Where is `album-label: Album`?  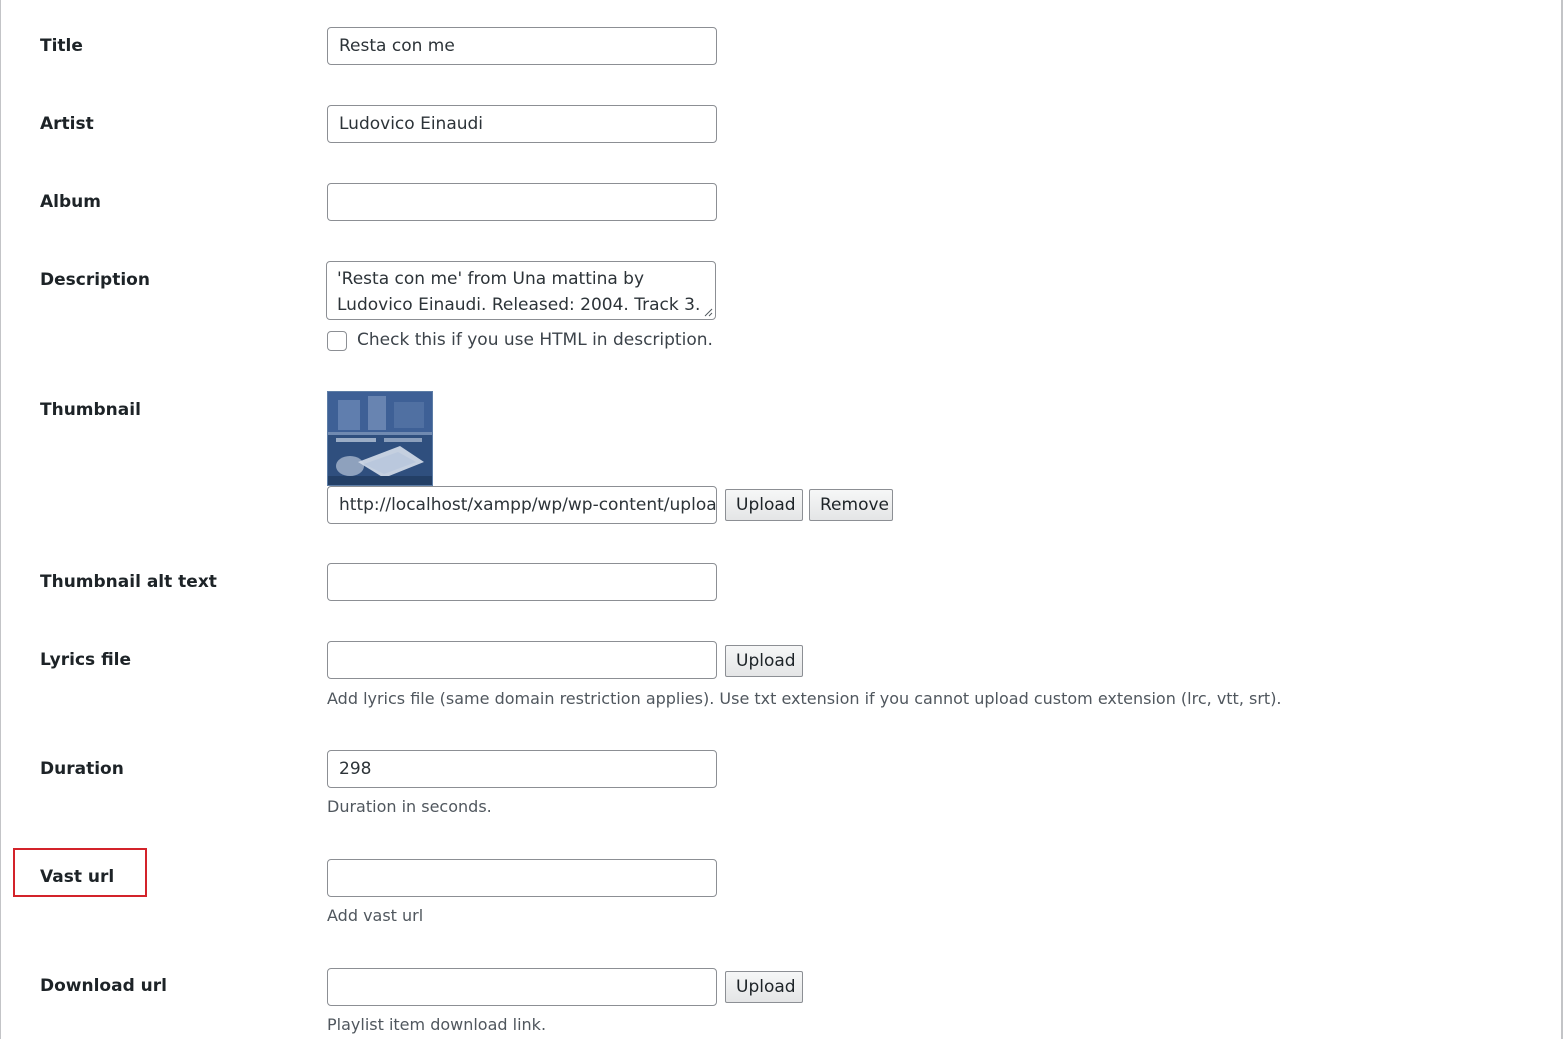 album-label: Album is located at coordinates (70, 202).